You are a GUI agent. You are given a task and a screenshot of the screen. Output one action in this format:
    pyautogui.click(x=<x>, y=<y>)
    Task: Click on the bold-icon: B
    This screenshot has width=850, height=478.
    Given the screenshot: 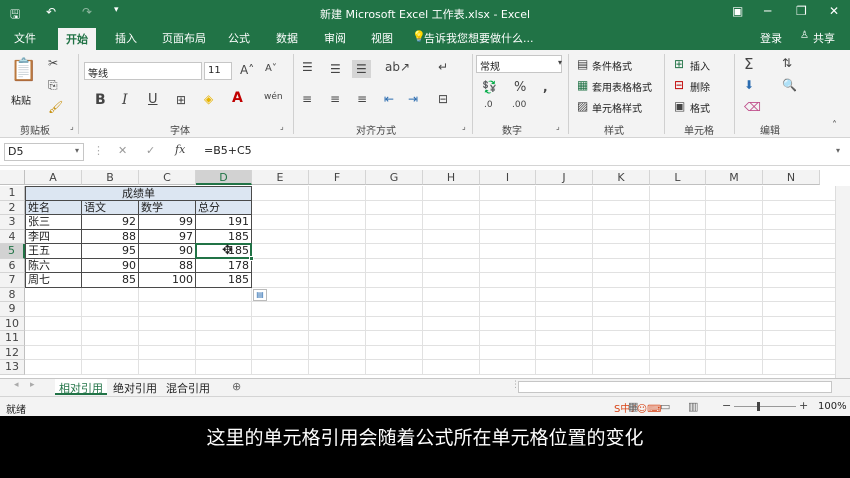 What is the action you would take?
    pyautogui.click(x=100, y=100)
    